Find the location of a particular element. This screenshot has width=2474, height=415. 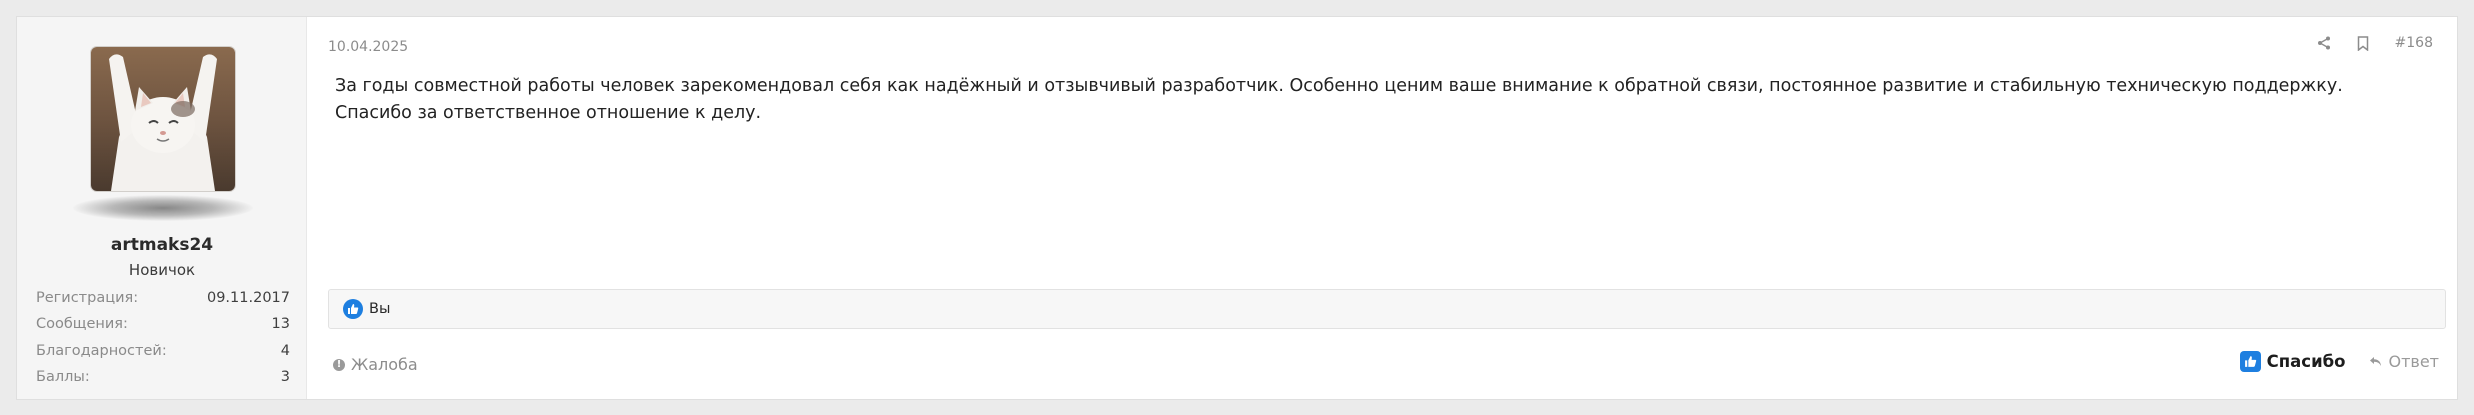

post-header-actions: #168 is located at coordinates (2375, 43).